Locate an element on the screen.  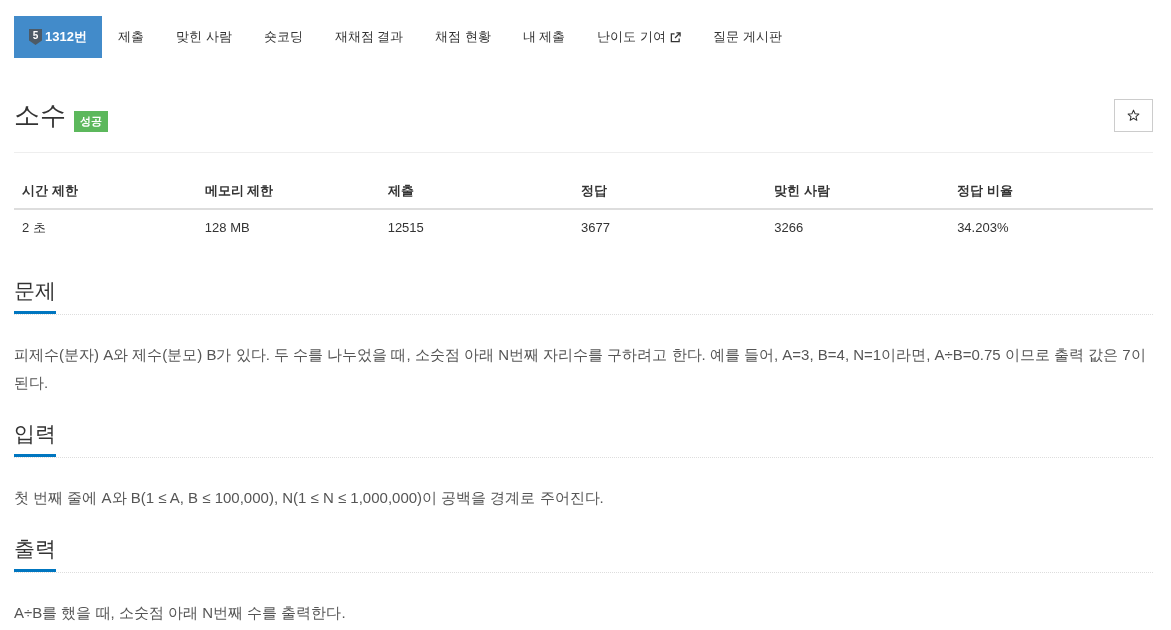
table-cell: 12515 is located at coordinates (476, 227).